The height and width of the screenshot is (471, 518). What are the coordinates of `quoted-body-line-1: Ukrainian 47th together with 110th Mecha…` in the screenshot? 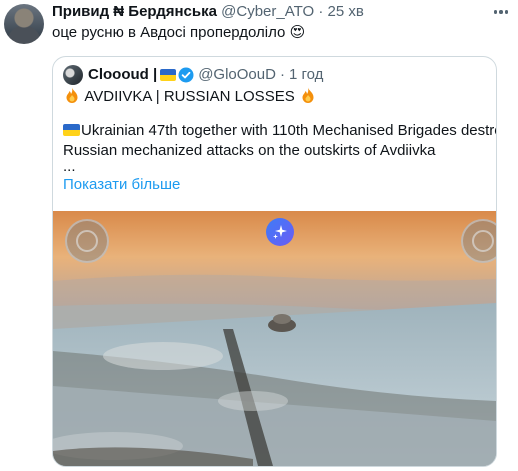 It's located at (280, 131).